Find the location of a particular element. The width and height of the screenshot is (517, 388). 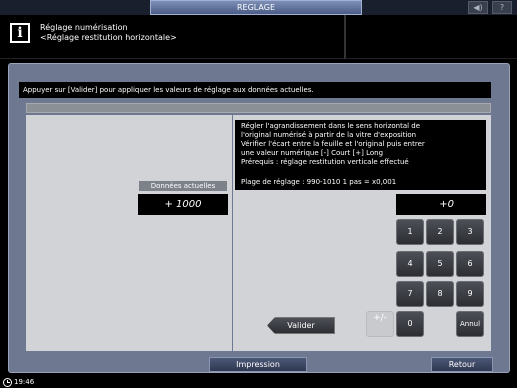

impression-button: Impression is located at coordinates (258, 364).